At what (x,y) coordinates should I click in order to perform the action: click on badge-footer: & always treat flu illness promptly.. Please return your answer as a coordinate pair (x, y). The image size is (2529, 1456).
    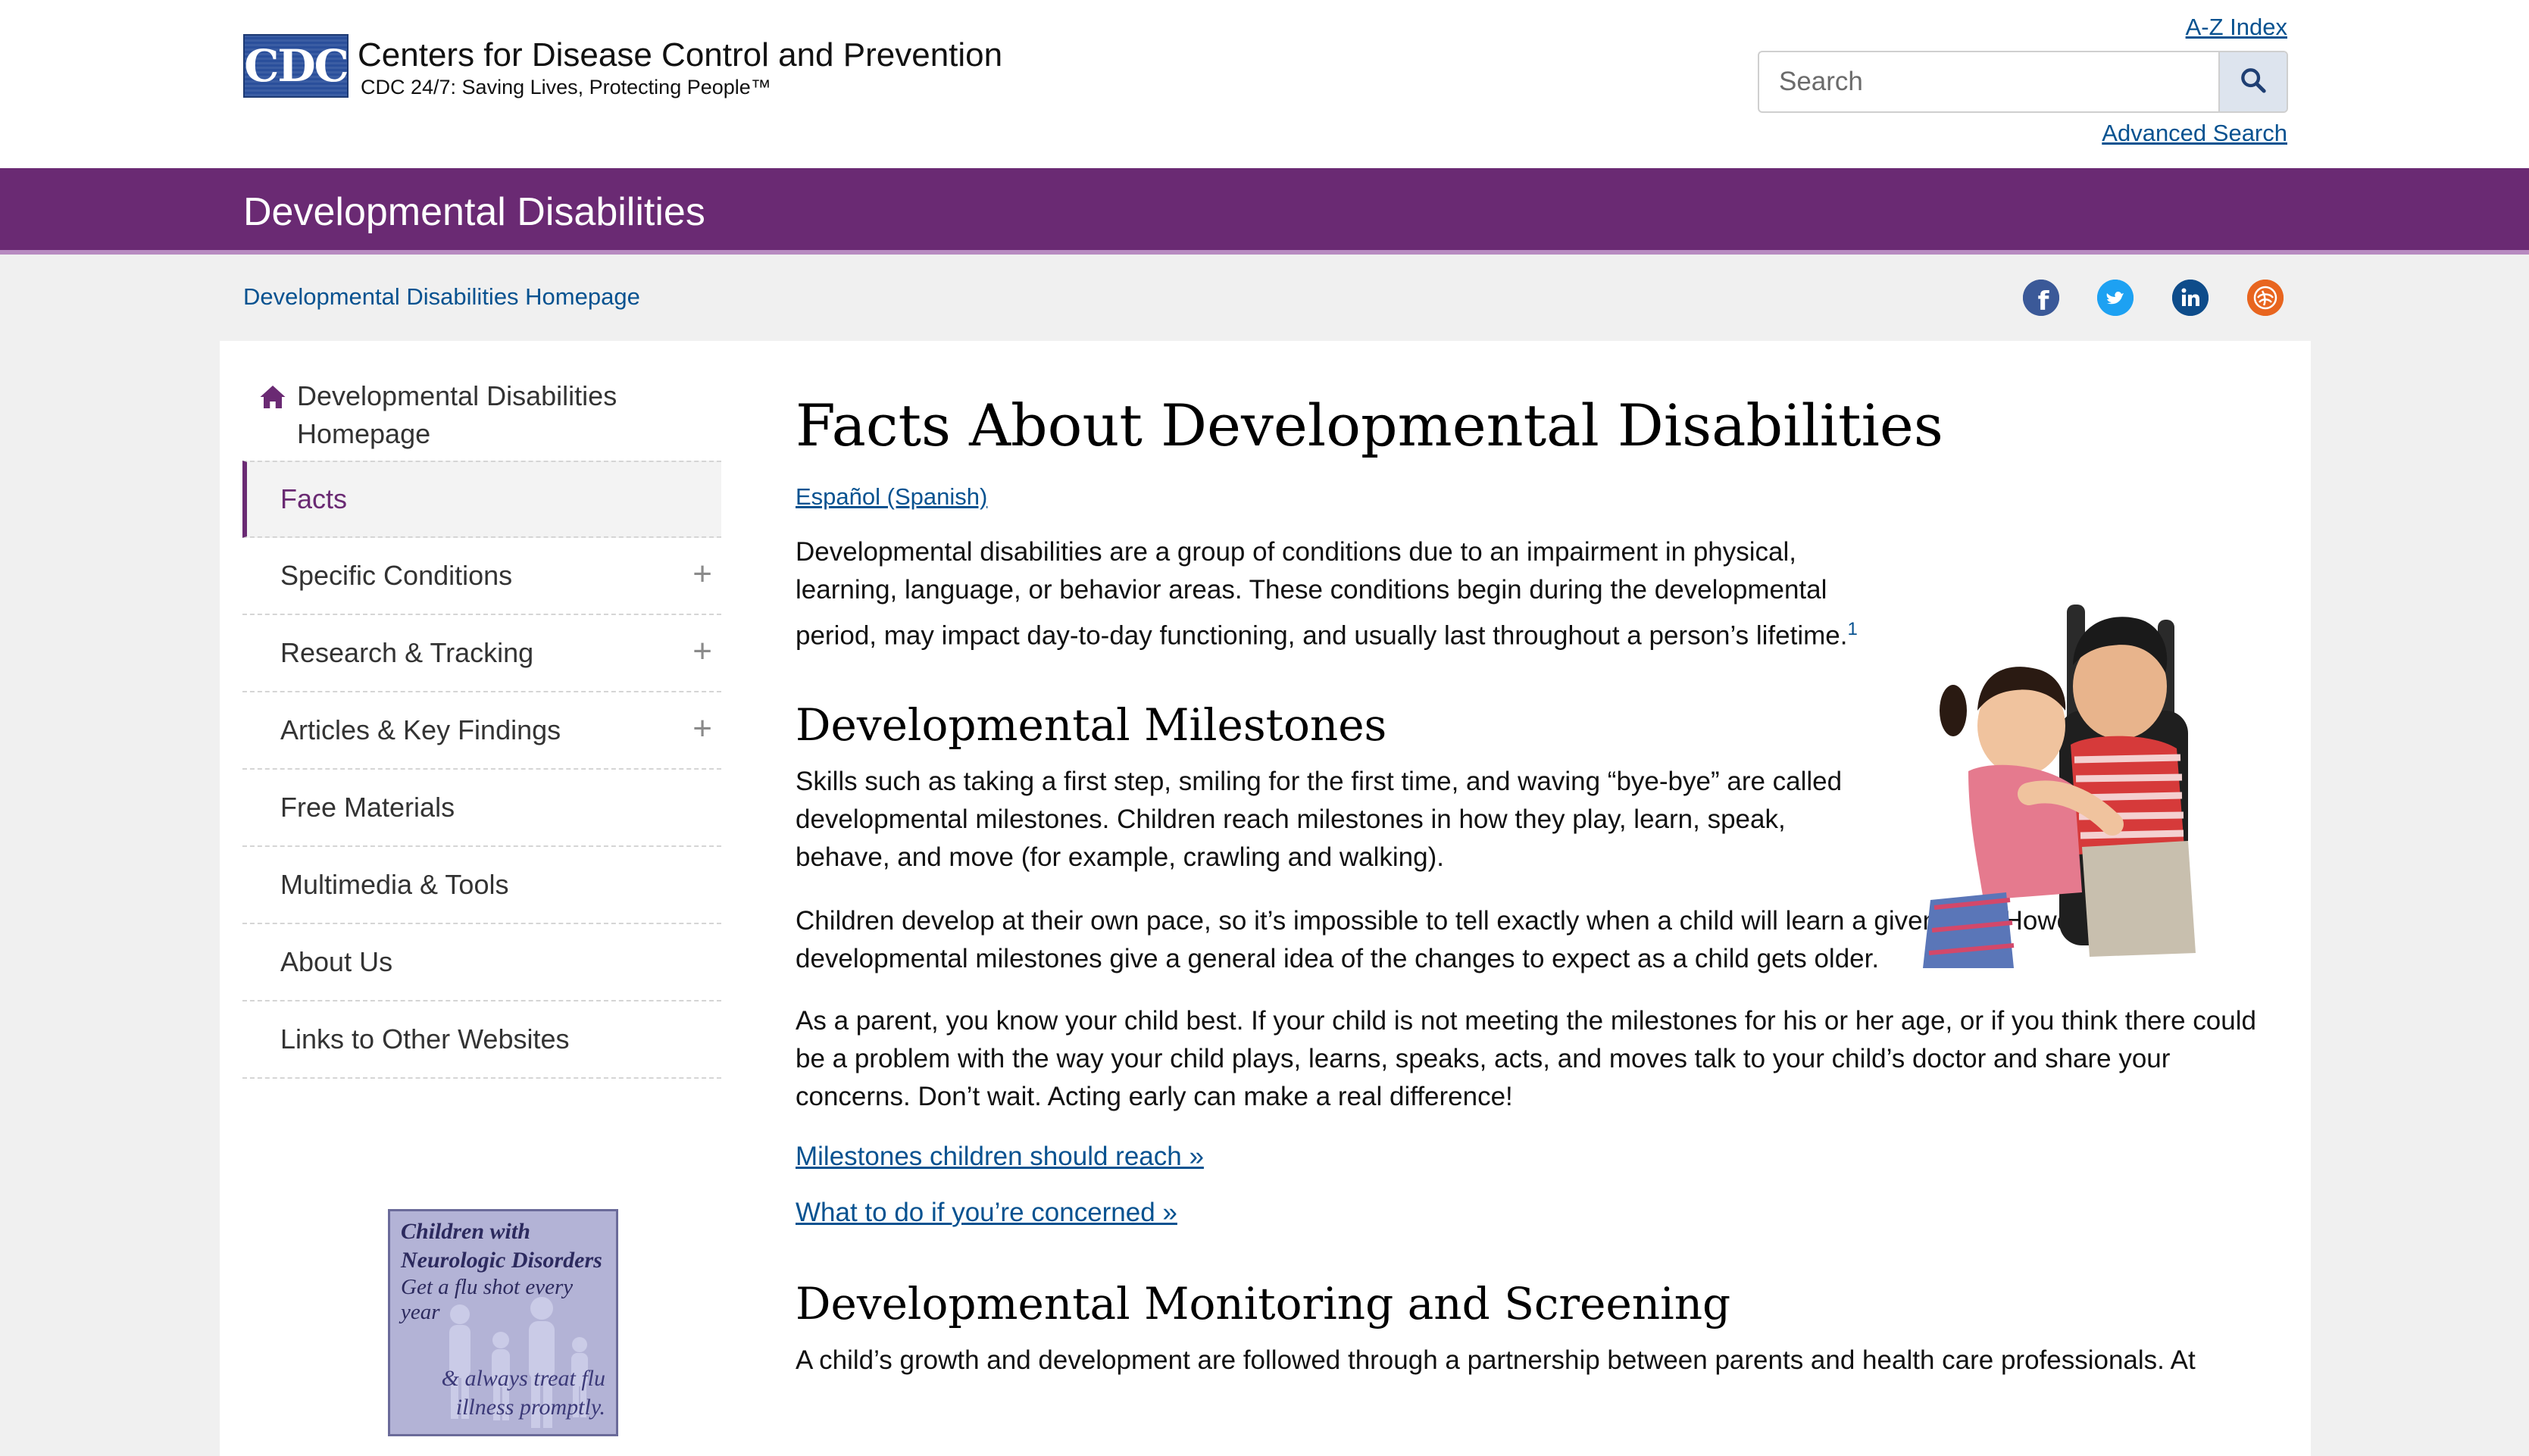
    Looking at the image, I should click on (523, 1393).